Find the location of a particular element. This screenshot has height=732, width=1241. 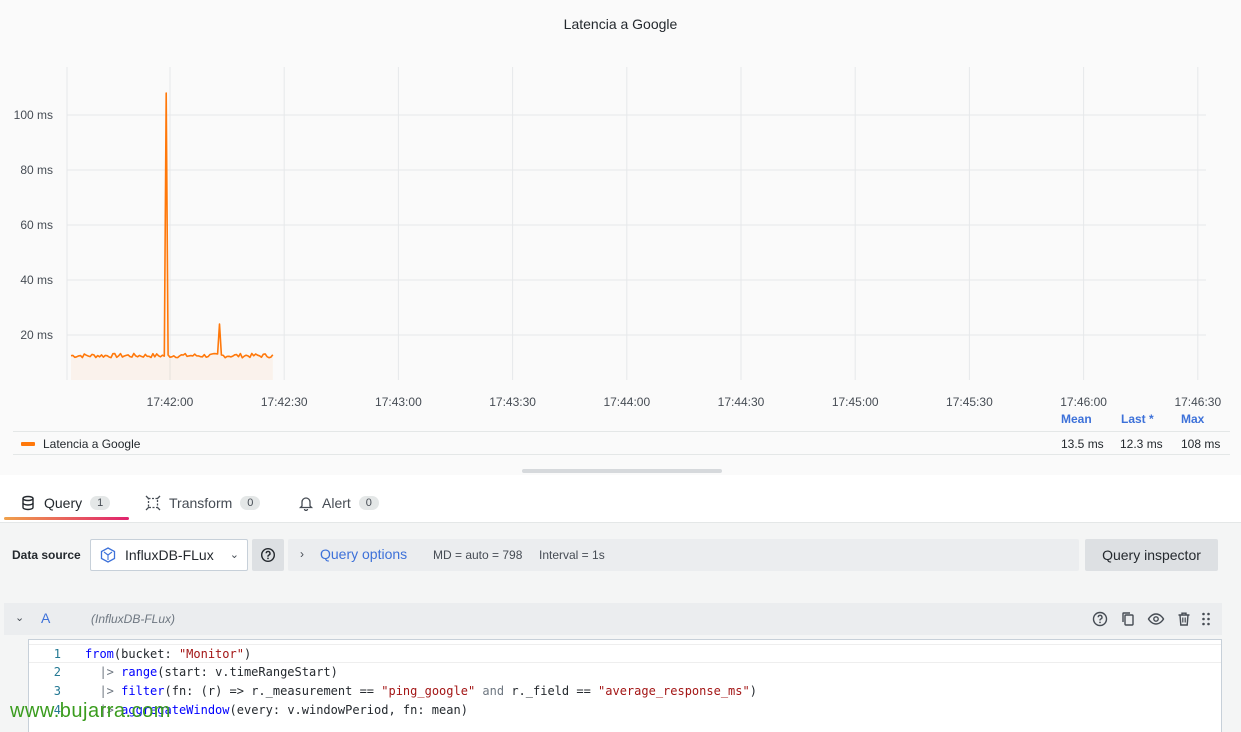

query-inspector-button: Query inspector is located at coordinates (1151, 555).